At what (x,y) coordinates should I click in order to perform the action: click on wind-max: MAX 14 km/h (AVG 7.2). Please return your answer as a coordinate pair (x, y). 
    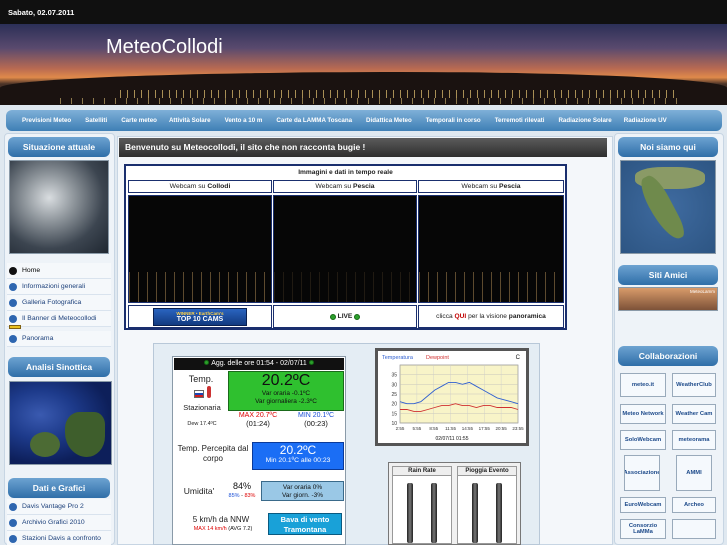
    Looking at the image, I should click on (223, 529).